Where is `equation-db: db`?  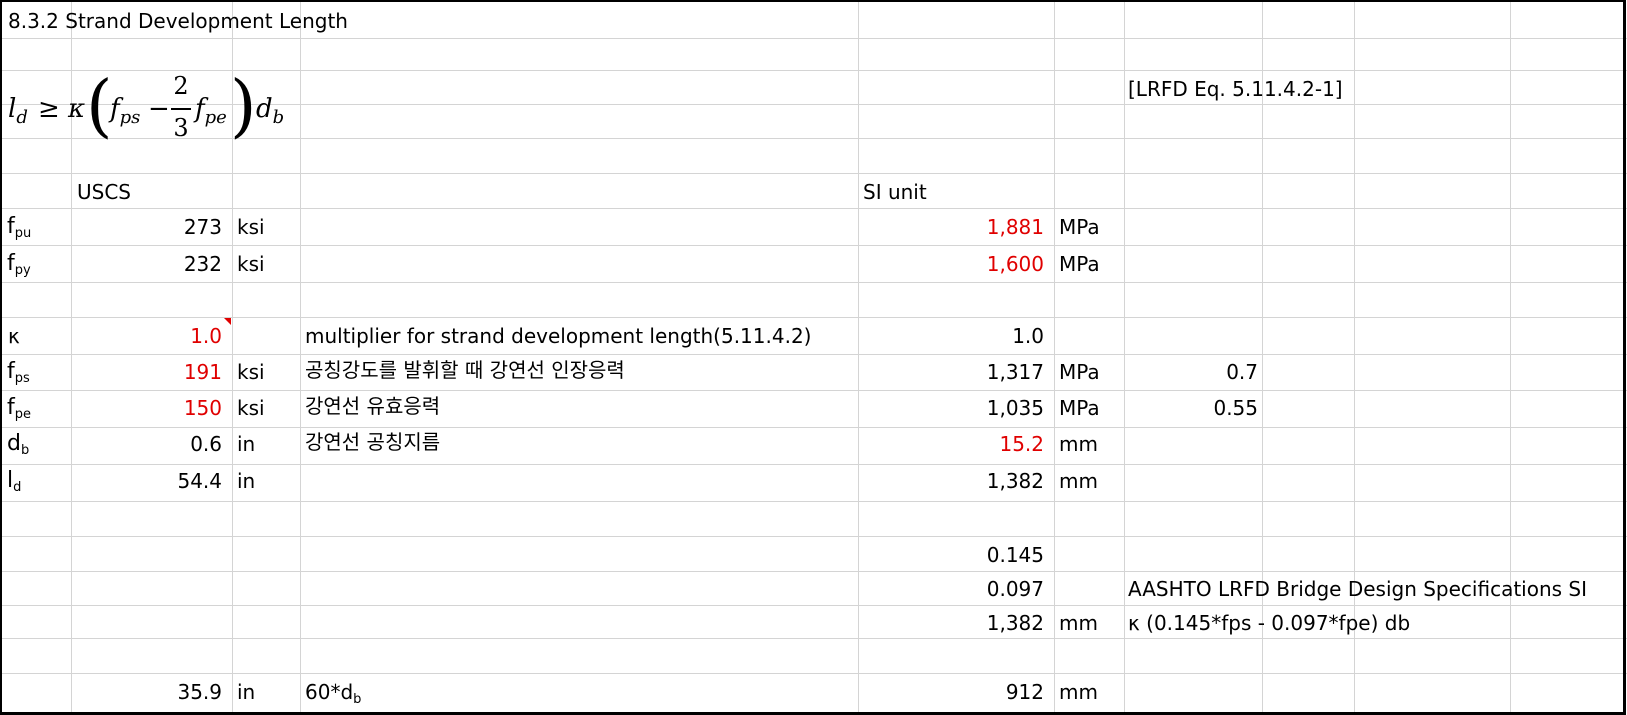 equation-db: db is located at coordinates (270, 111).